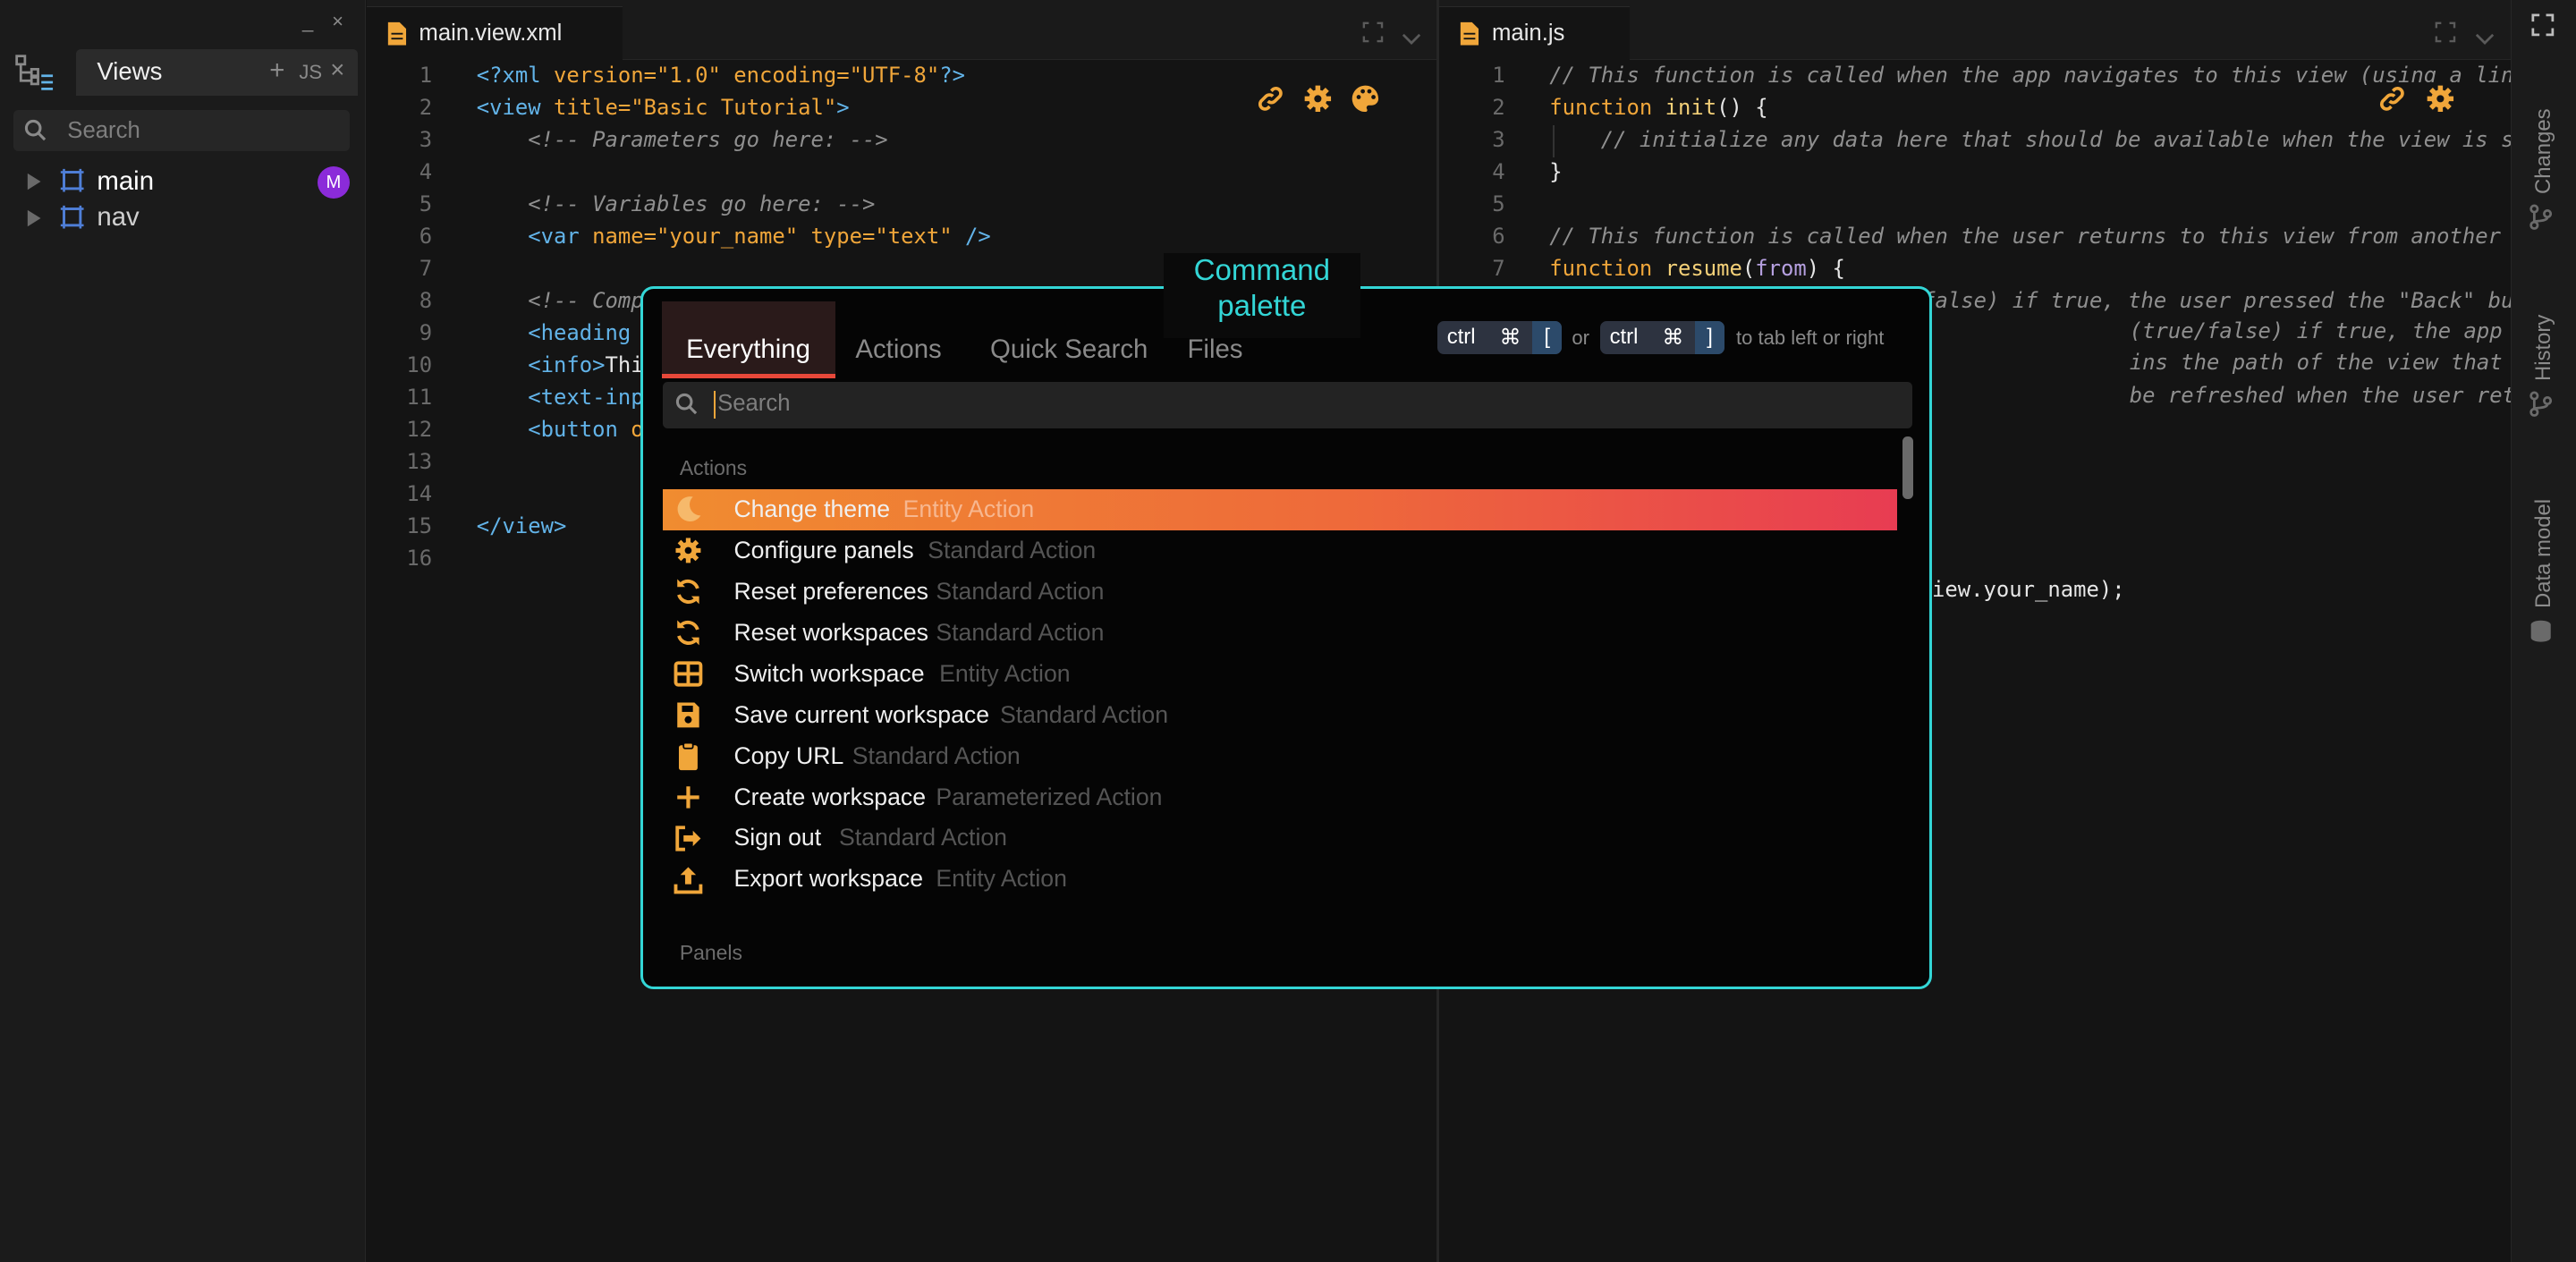 The width and height of the screenshot is (2576, 1262). What do you see at coordinates (310, 72) in the screenshot?
I see `js-button: JS` at bounding box center [310, 72].